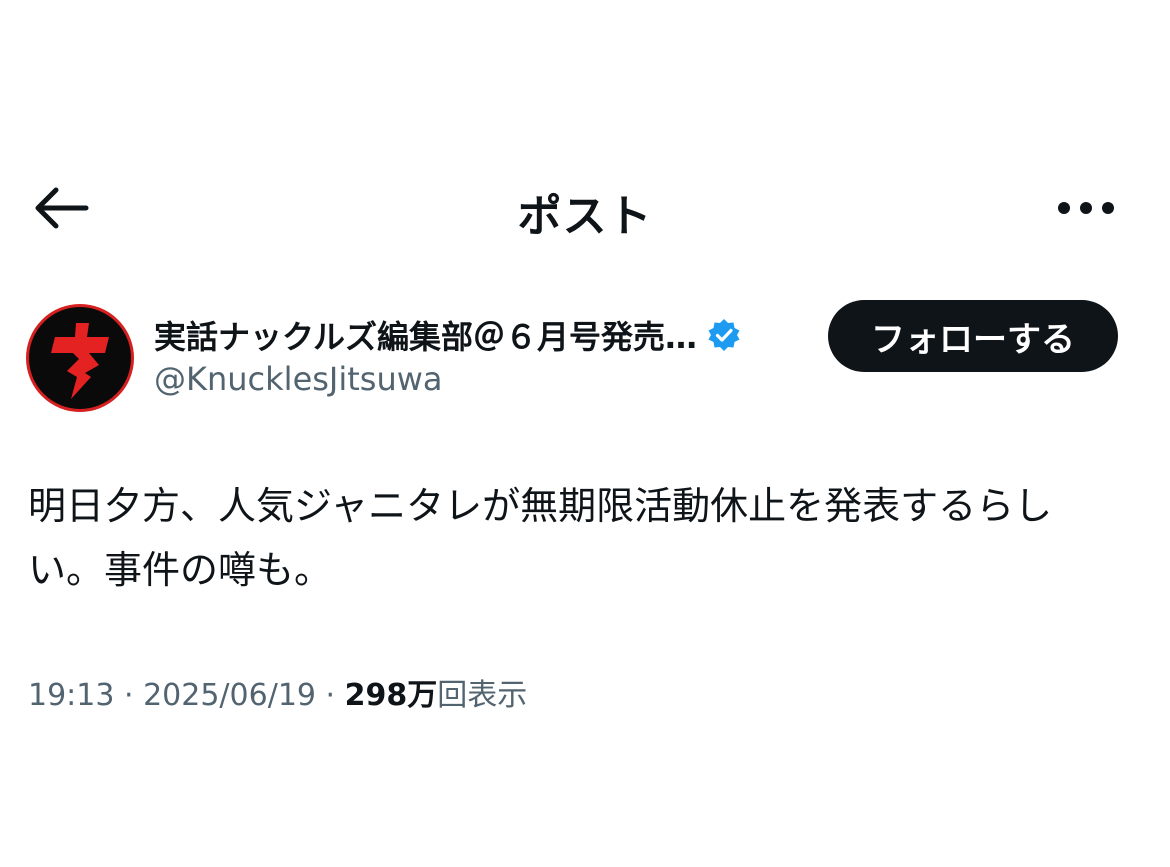 This screenshot has height=867, width=1170. Describe the element at coordinates (482, 695) in the screenshot. I see `views-label: 回表示` at that location.